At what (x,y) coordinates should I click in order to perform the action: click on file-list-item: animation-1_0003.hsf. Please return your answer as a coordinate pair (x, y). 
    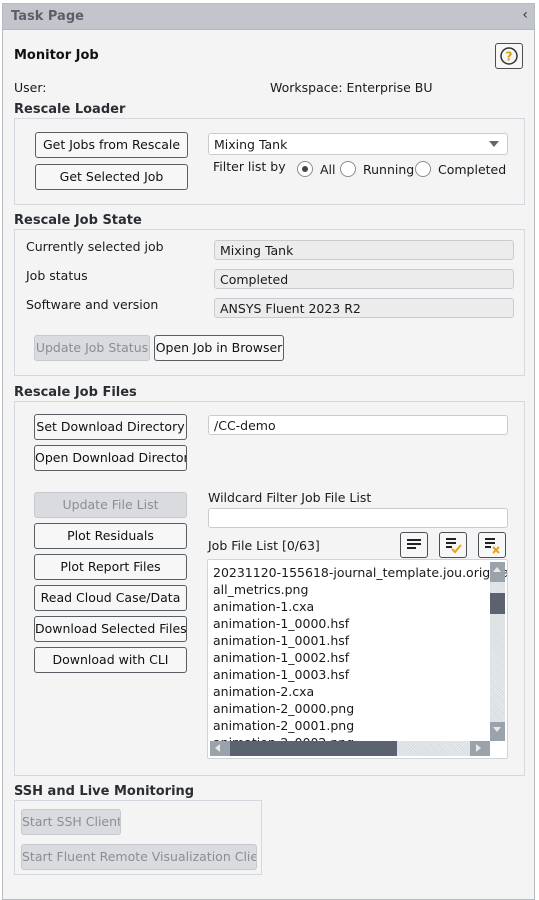
    Looking at the image, I should click on (281, 674).